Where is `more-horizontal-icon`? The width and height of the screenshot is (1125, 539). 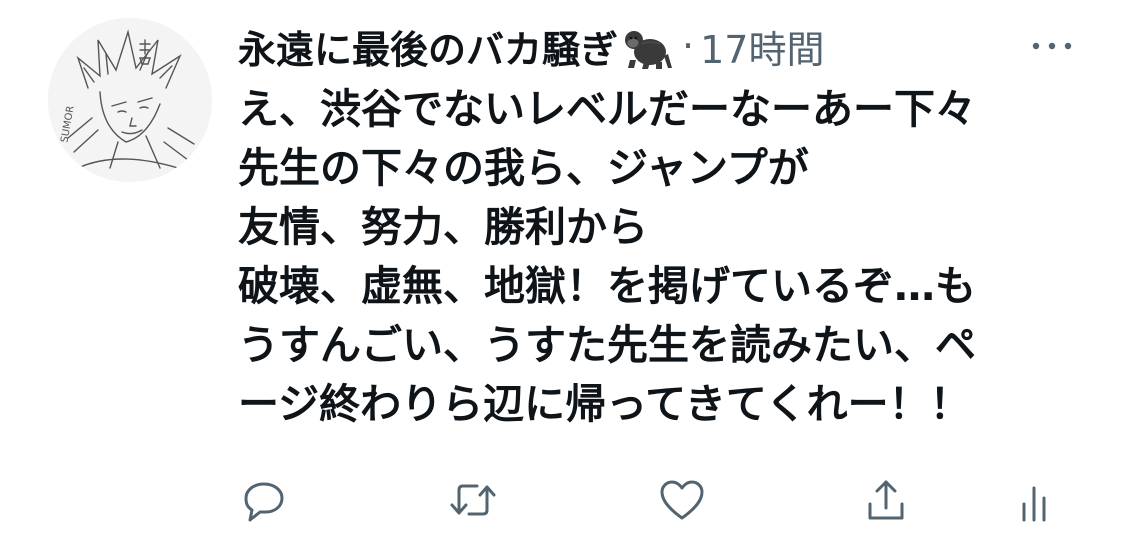 more-horizontal-icon is located at coordinates (1052, 46).